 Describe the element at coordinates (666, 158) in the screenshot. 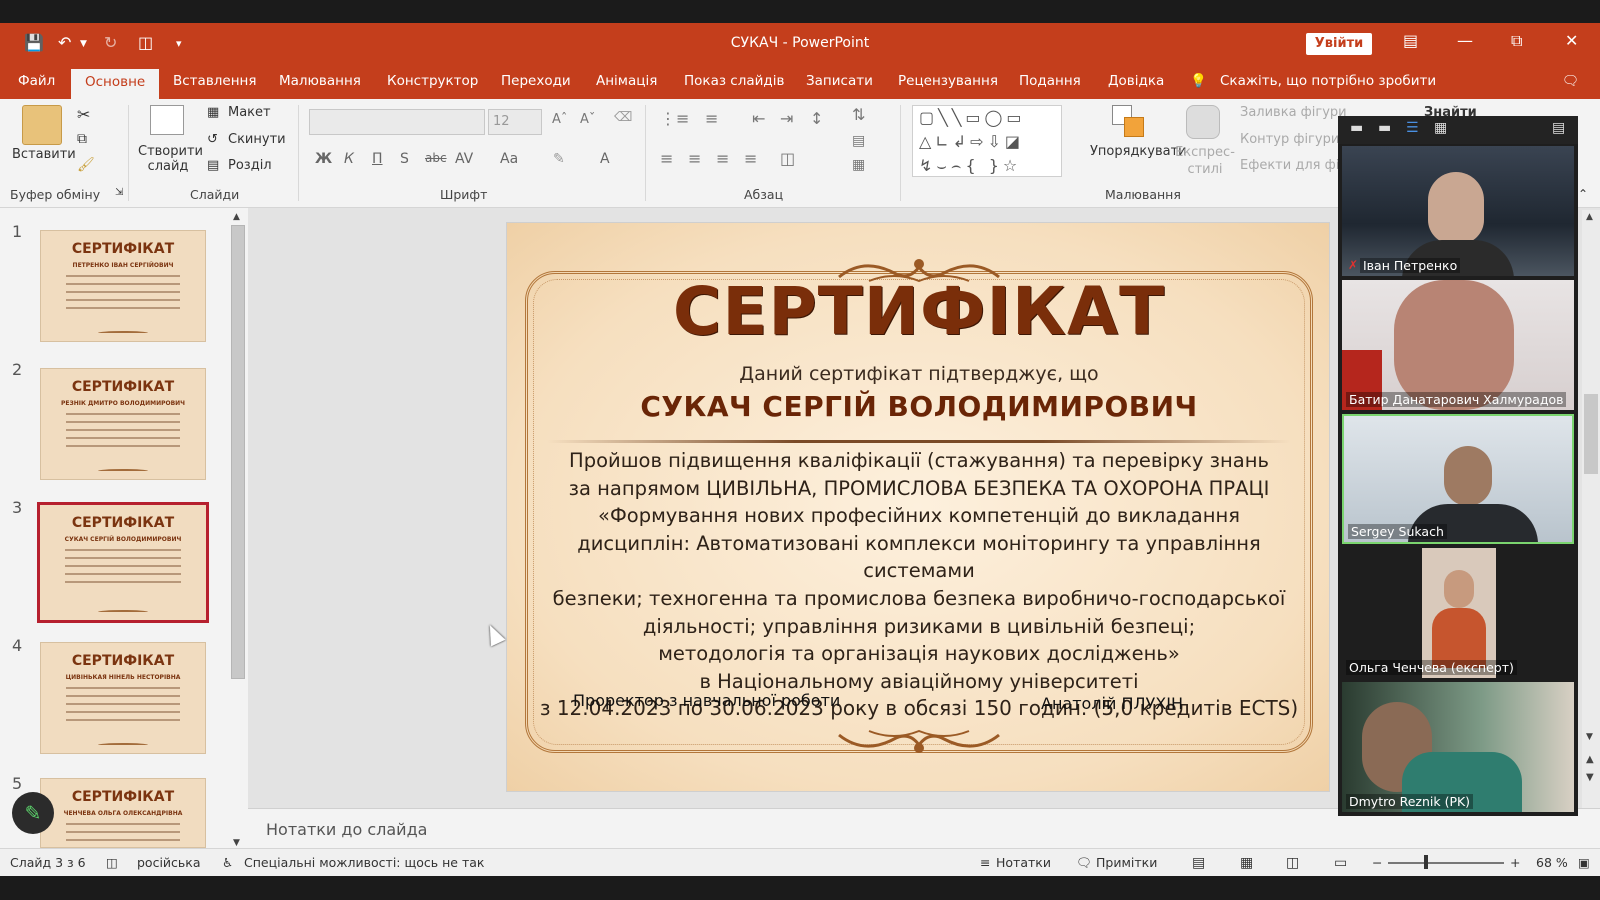

I see `align-left-icon: ≡` at that location.